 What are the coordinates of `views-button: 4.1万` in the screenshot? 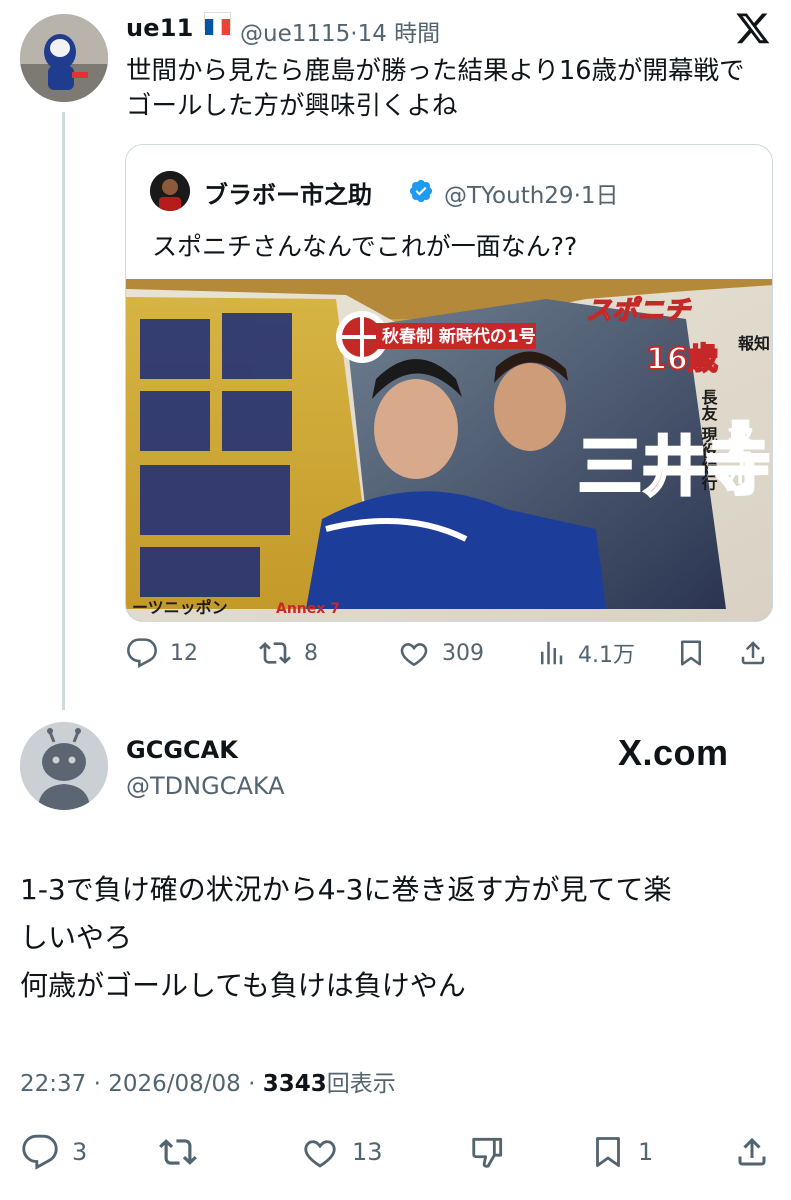 It's located at (585, 653).